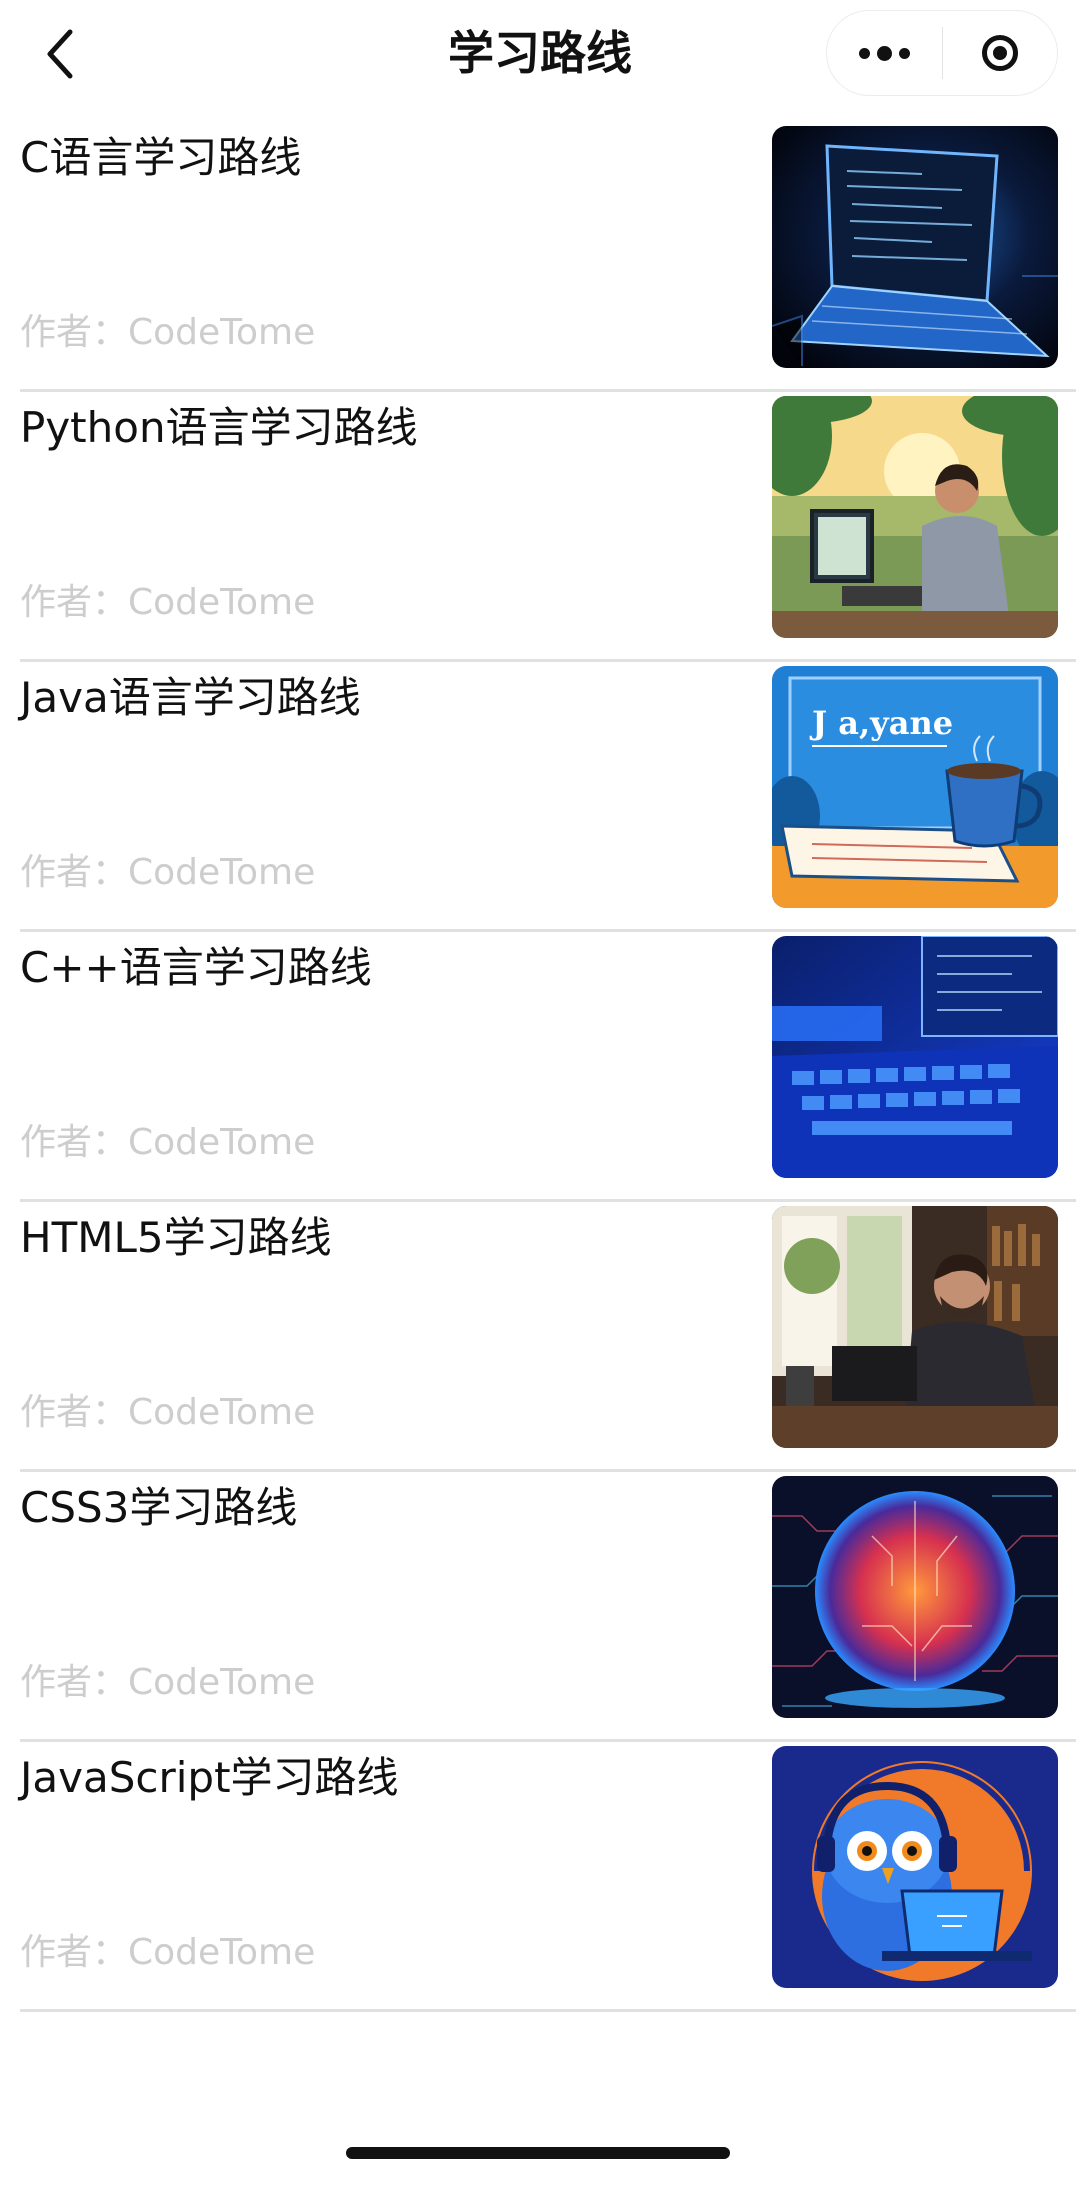  Describe the element at coordinates (548, 1877) in the screenshot. I see `list-item: JavaScript学习路线 作者：CodeTome` at that location.